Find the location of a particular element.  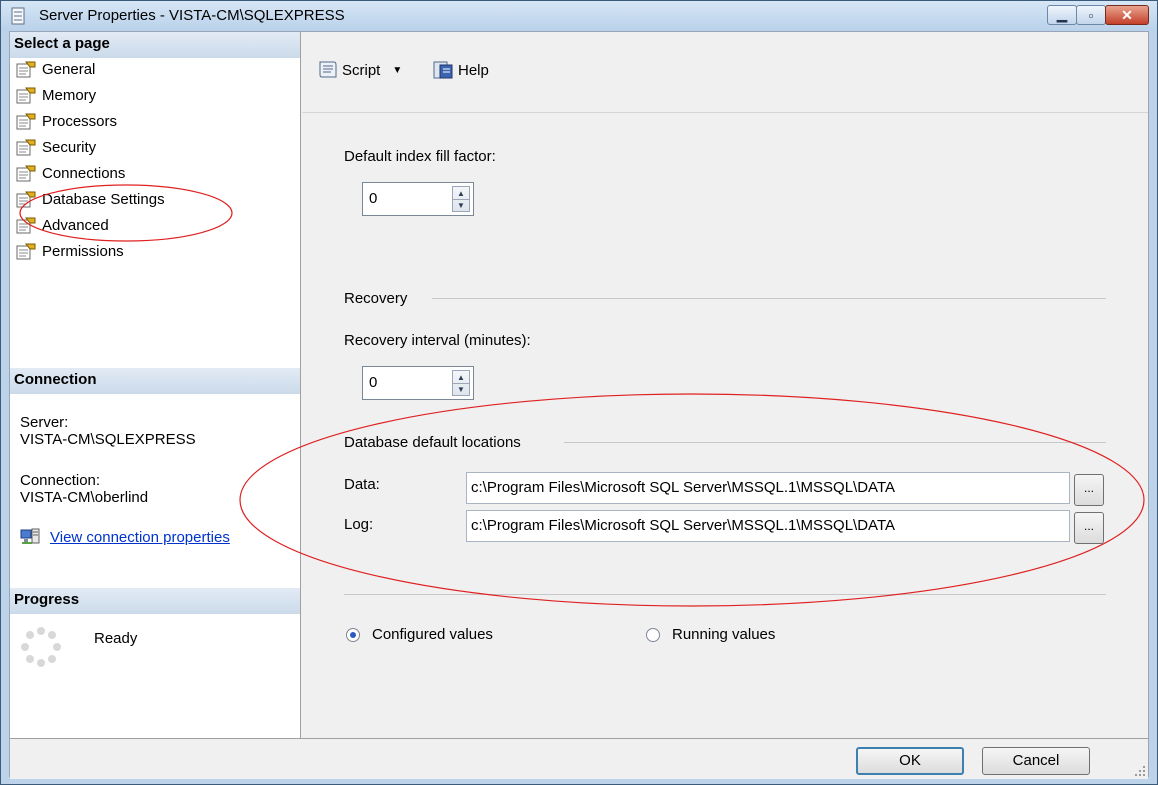

page-item-connections: Connections is located at coordinates (90, 173).